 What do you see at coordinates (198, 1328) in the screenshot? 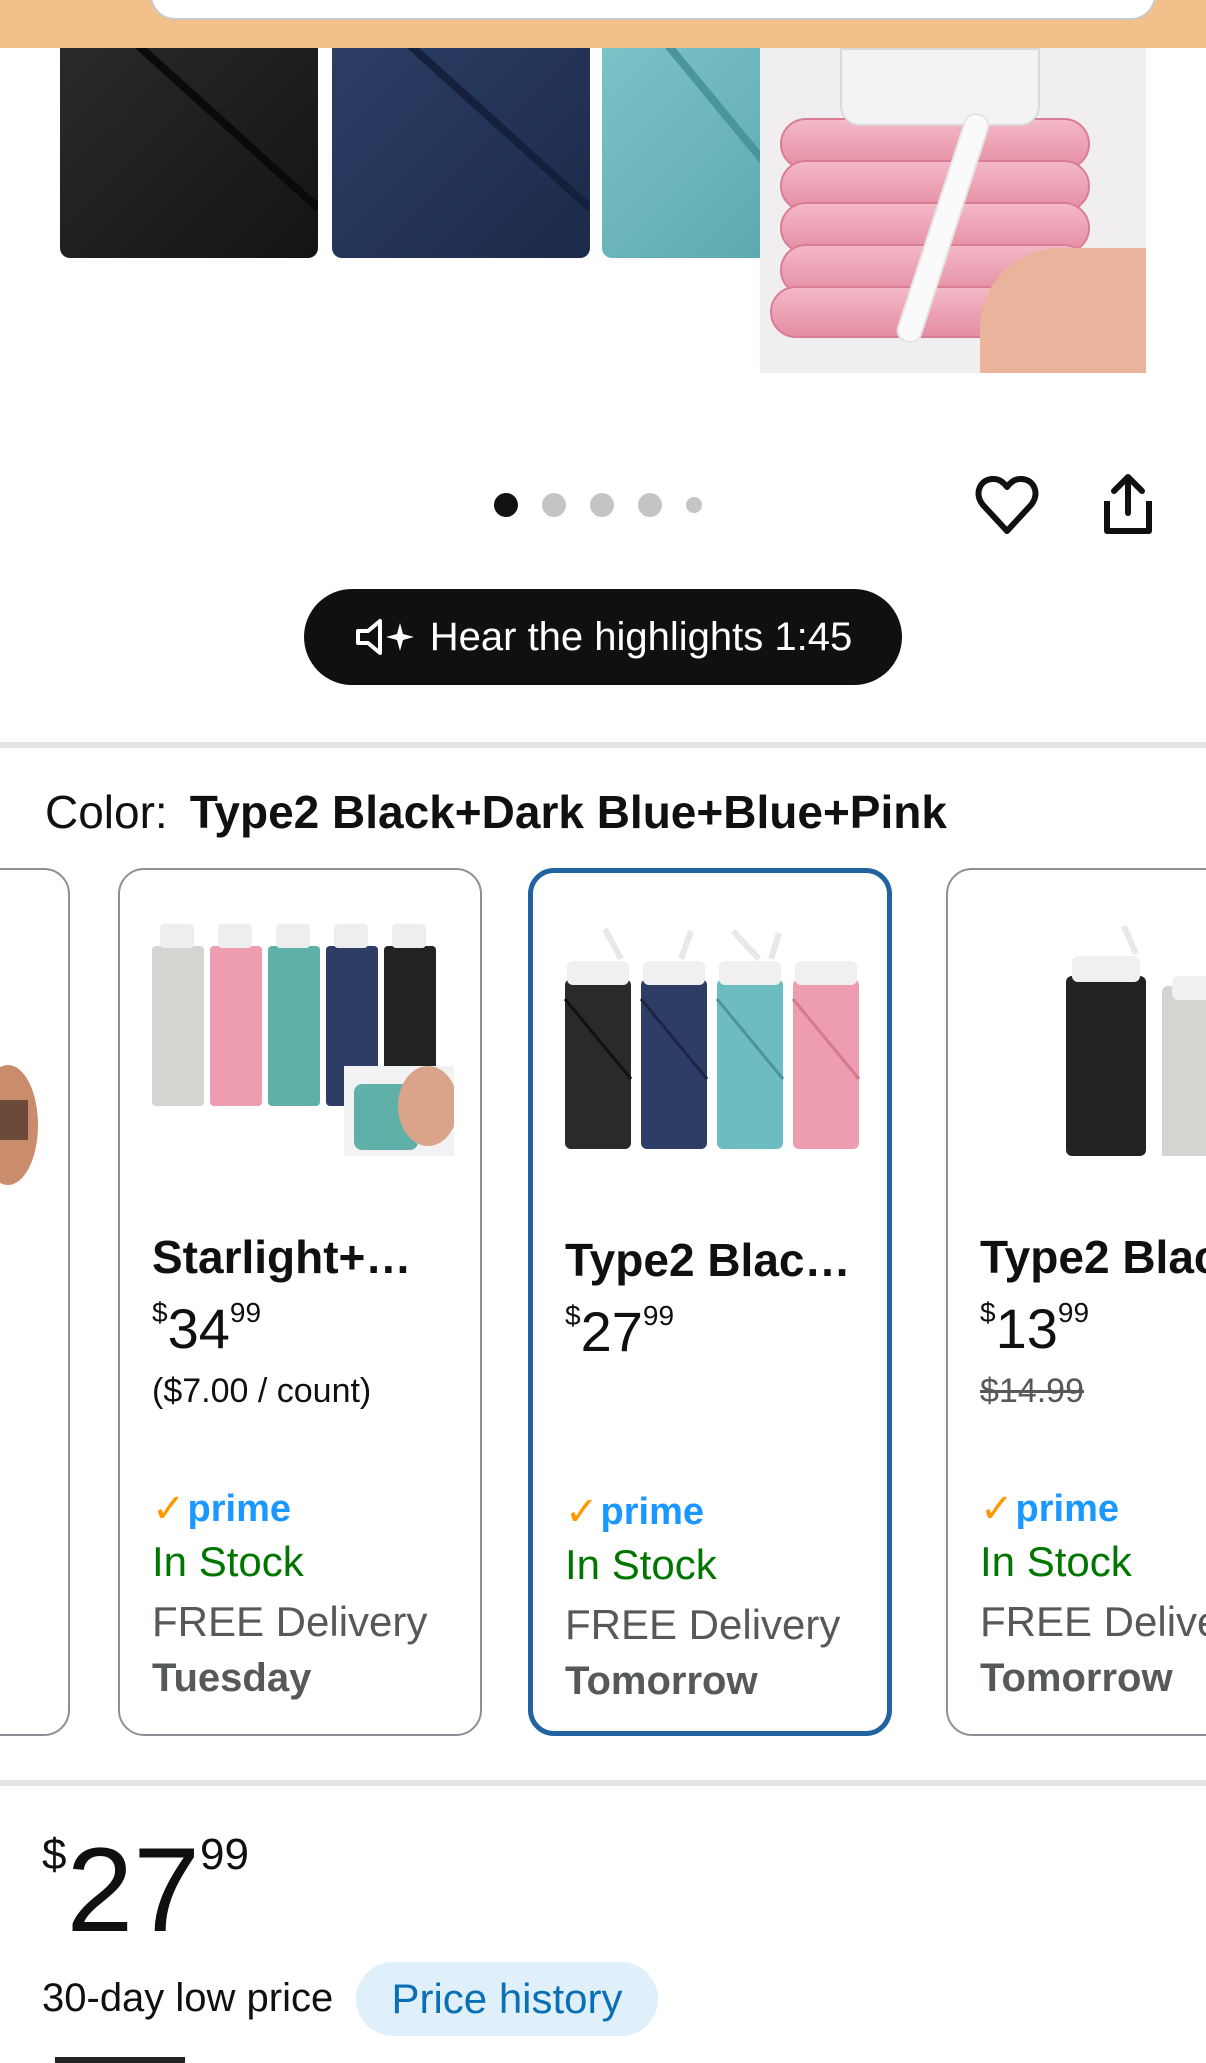
I see `price-whole: 34` at bounding box center [198, 1328].